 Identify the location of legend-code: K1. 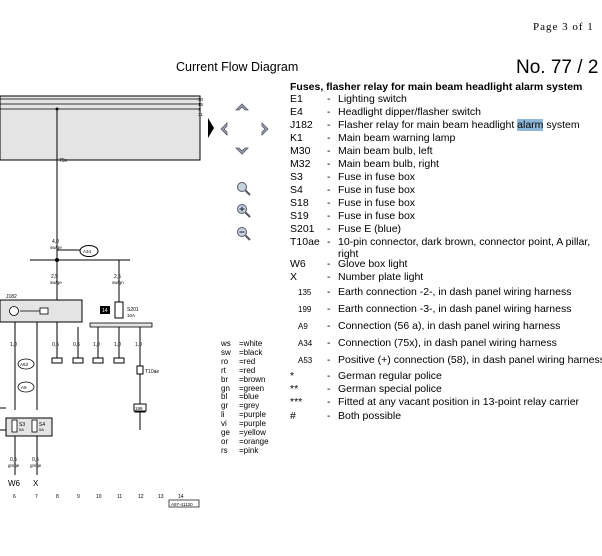
(296, 138).